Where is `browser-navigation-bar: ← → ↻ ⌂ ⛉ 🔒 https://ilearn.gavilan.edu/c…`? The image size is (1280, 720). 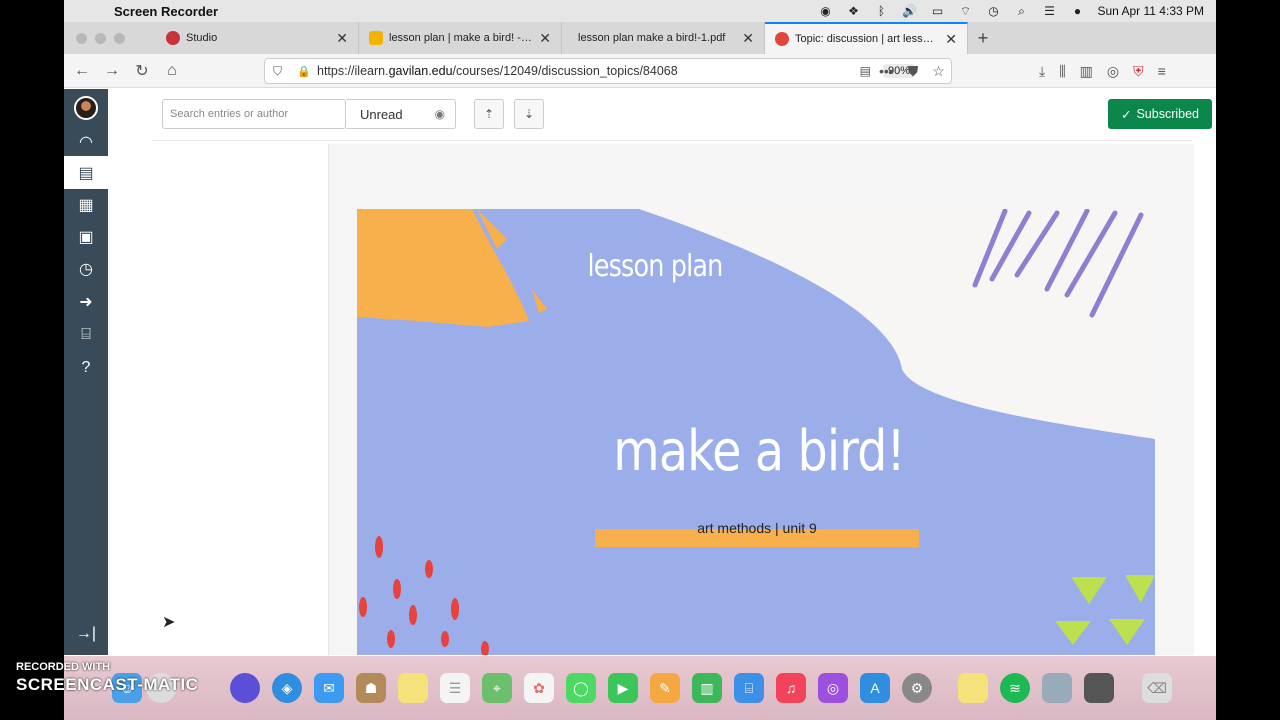
browser-navigation-bar: ← → ↻ ⌂ ⛉ 🔒 https://ilearn.gavilan.edu/c… is located at coordinates (640, 71).